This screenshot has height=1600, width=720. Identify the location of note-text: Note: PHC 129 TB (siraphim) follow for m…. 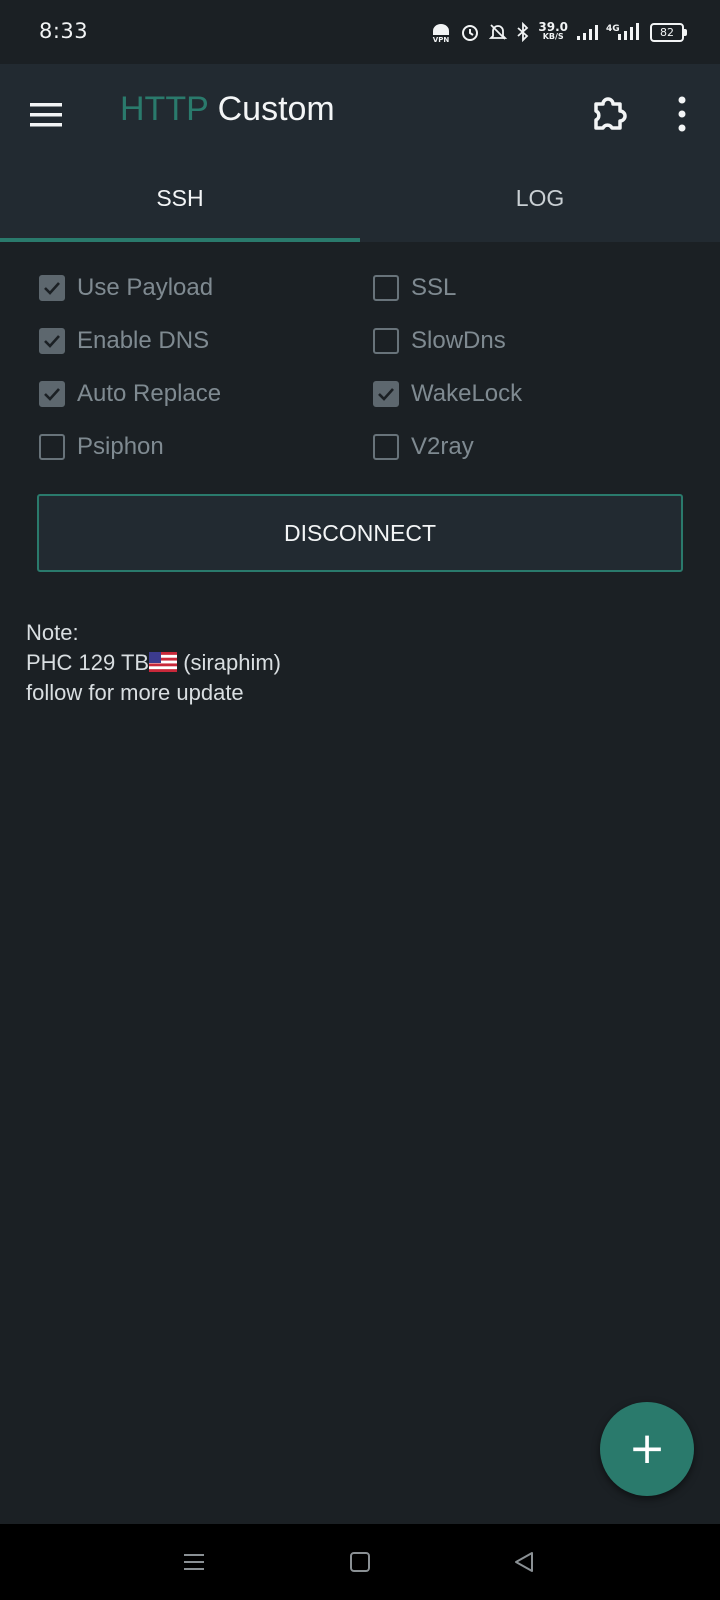
(153, 663).